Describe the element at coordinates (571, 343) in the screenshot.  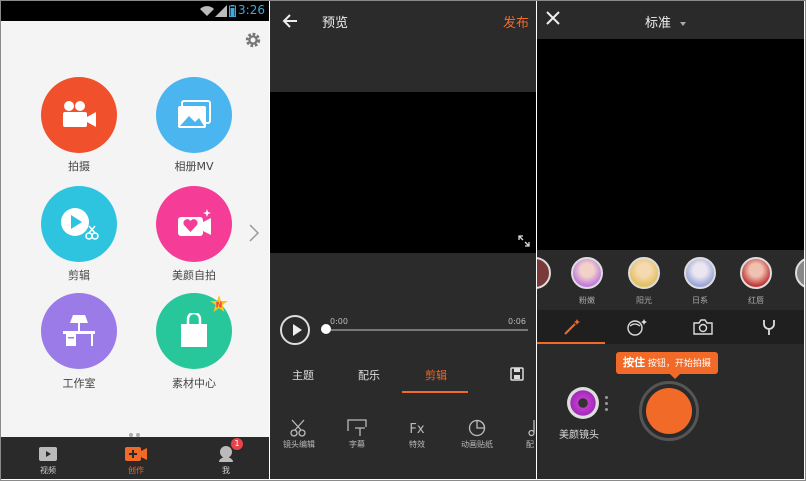
I see `active-tool-indicator` at that location.